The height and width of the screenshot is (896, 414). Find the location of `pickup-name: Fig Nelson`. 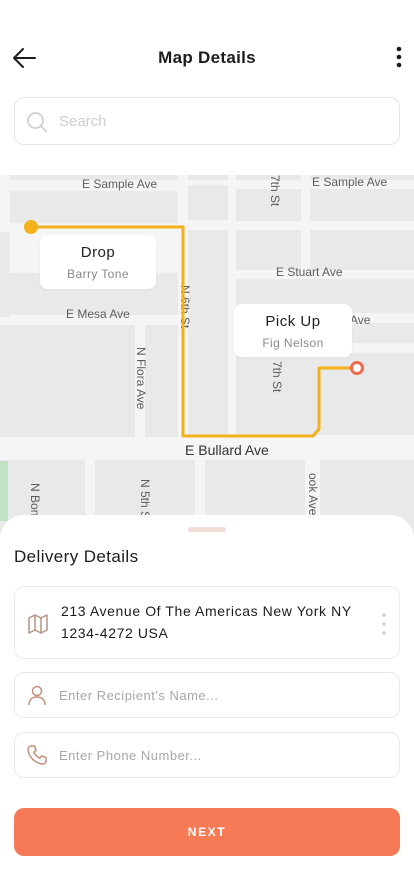

pickup-name: Fig Nelson is located at coordinates (293, 343).